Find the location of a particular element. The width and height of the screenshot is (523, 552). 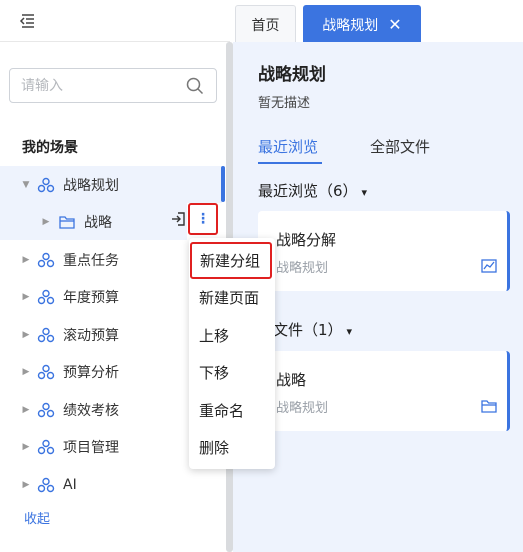

more-actions-button: ⋮ is located at coordinates (203, 219).